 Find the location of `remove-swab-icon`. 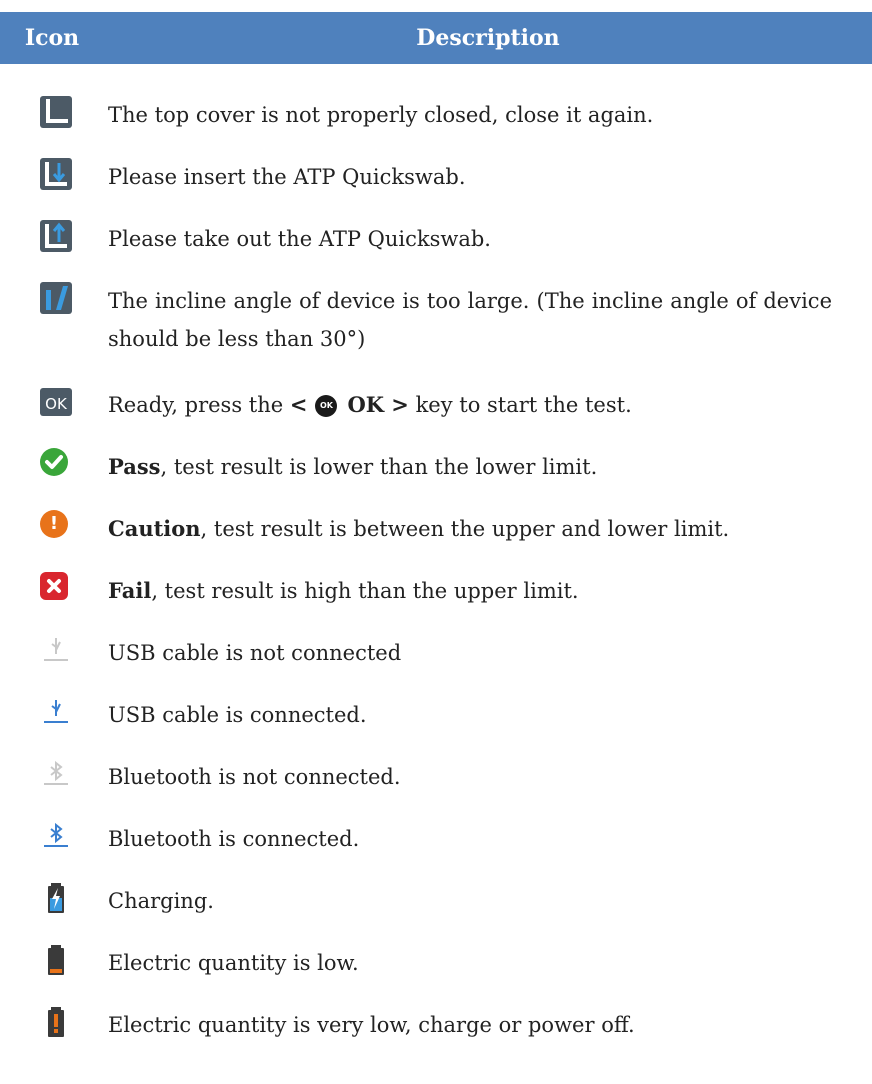

remove-swab-icon is located at coordinates (56, 236).